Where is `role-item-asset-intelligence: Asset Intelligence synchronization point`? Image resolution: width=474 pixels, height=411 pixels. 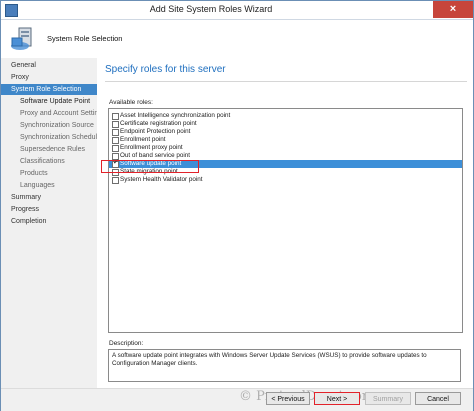 role-item-asset-intelligence: Asset Intelligence synchronization point is located at coordinates (285, 116).